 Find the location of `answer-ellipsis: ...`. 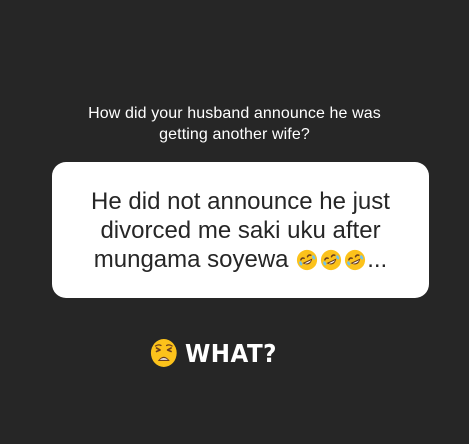

answer-ellipsis: ... is located at coordinates (377, 259).